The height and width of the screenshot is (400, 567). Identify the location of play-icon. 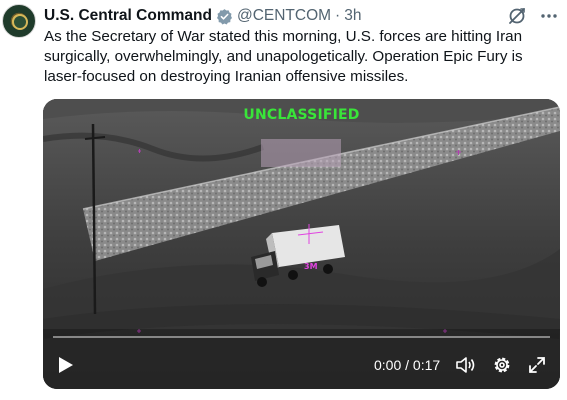
(66, 365).